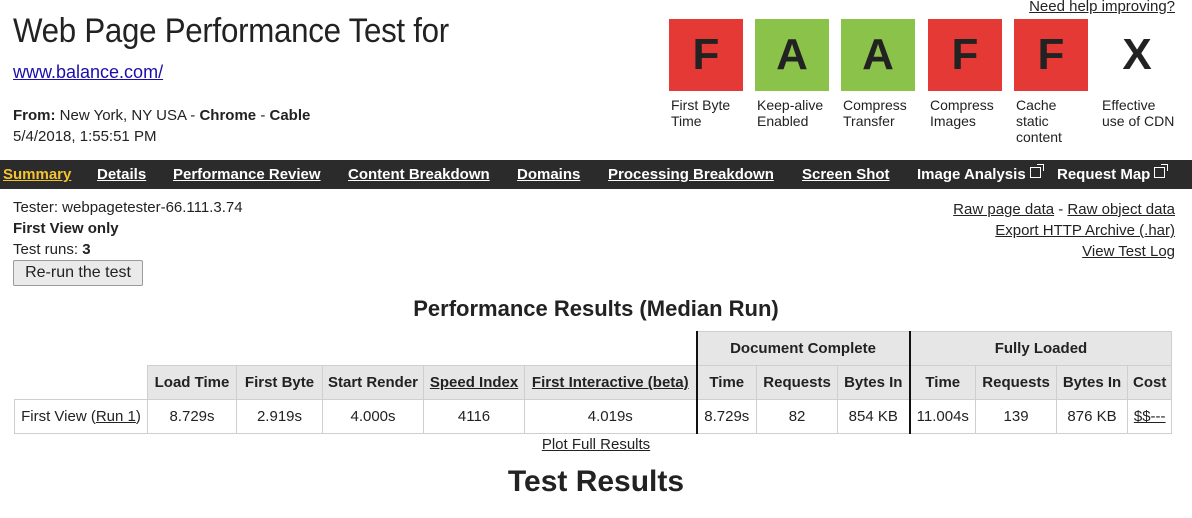  Describe the element at coordinates (1092, 416) in the screenshot. I see `full-bytes-value: 876 KB` at that location.